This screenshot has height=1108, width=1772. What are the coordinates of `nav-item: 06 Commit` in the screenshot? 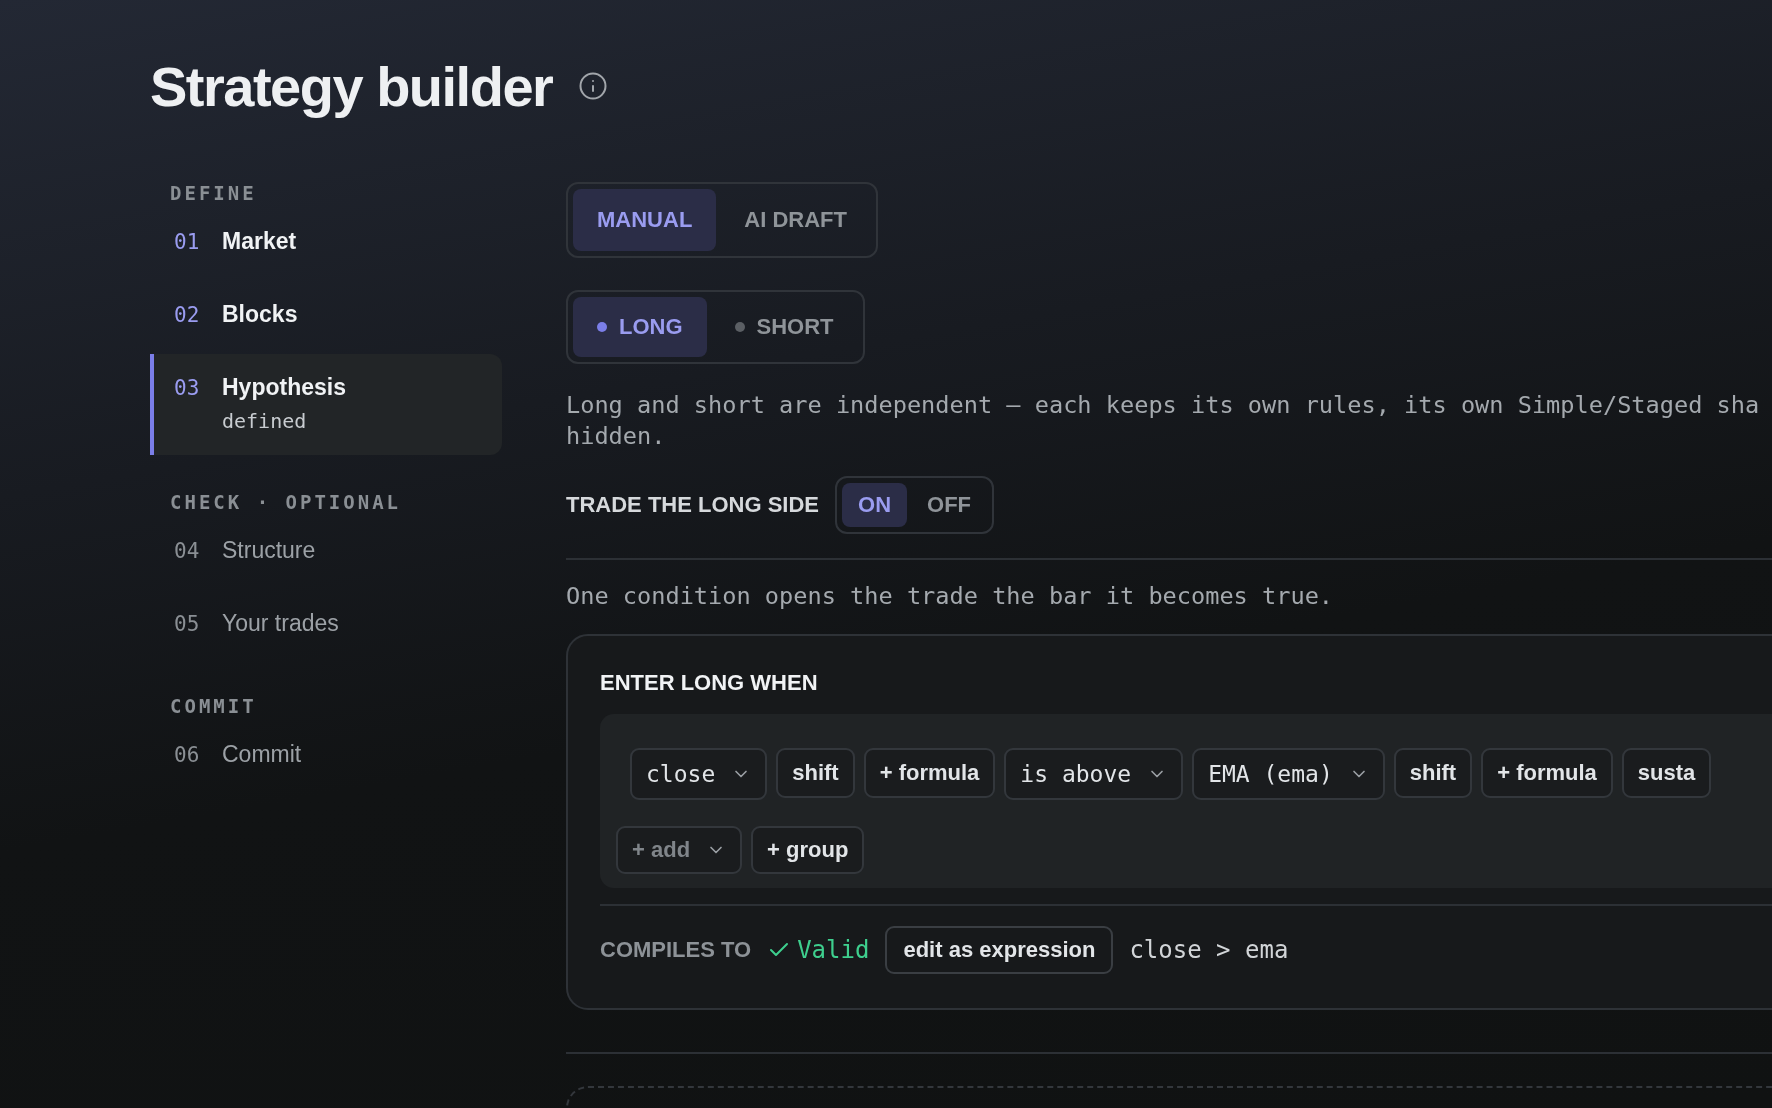 It's located at (326, 755).